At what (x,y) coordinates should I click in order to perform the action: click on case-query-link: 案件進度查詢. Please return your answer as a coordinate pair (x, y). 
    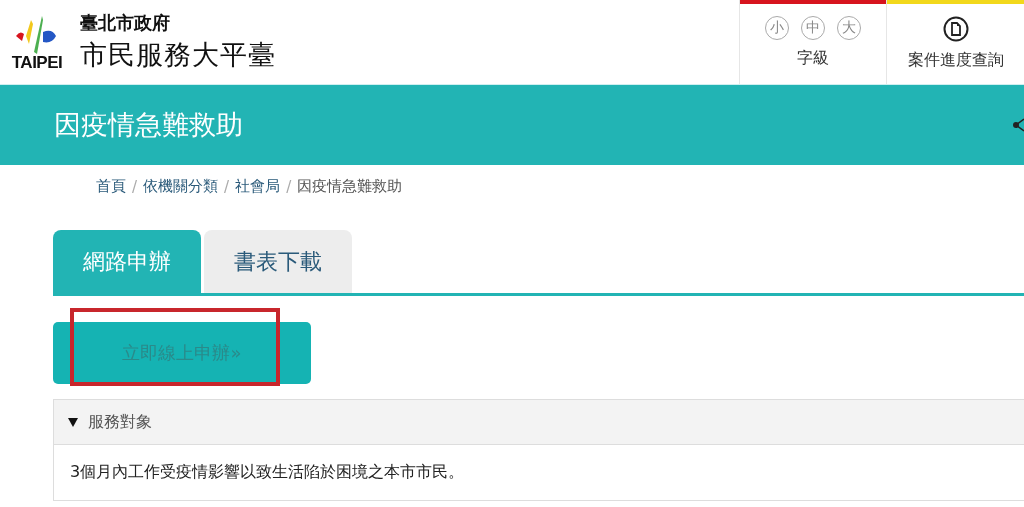
    Looking at the image, I should click on (955, 60).